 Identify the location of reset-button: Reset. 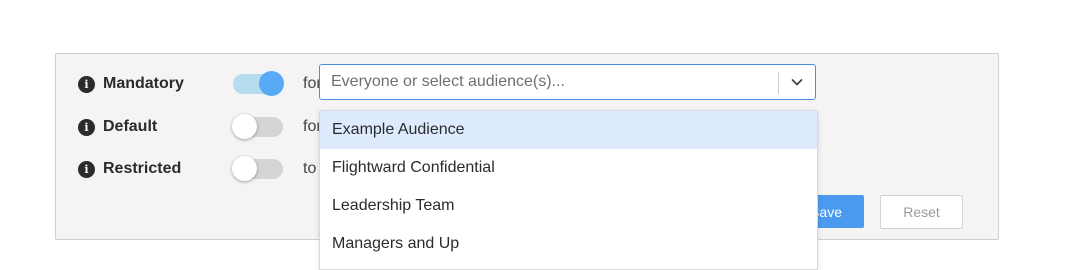
(921, 212).